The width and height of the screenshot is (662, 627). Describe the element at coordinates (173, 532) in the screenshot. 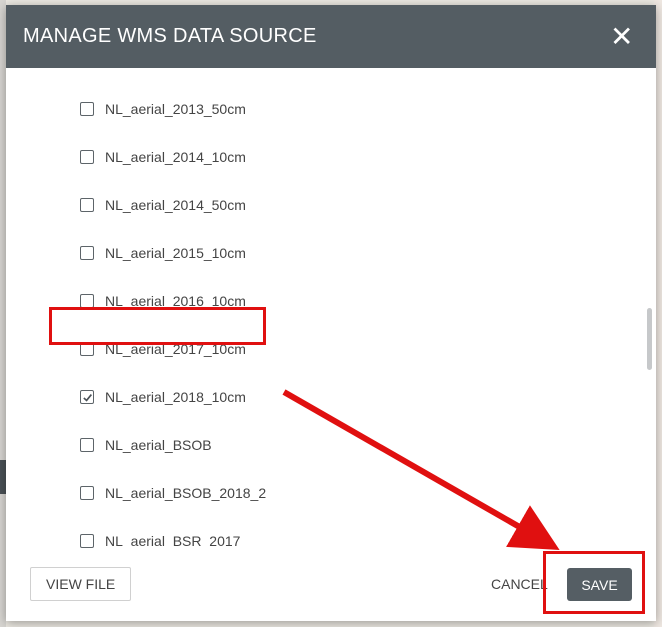

I see `list-item: NL_aerial_BSR_2017` at that location.